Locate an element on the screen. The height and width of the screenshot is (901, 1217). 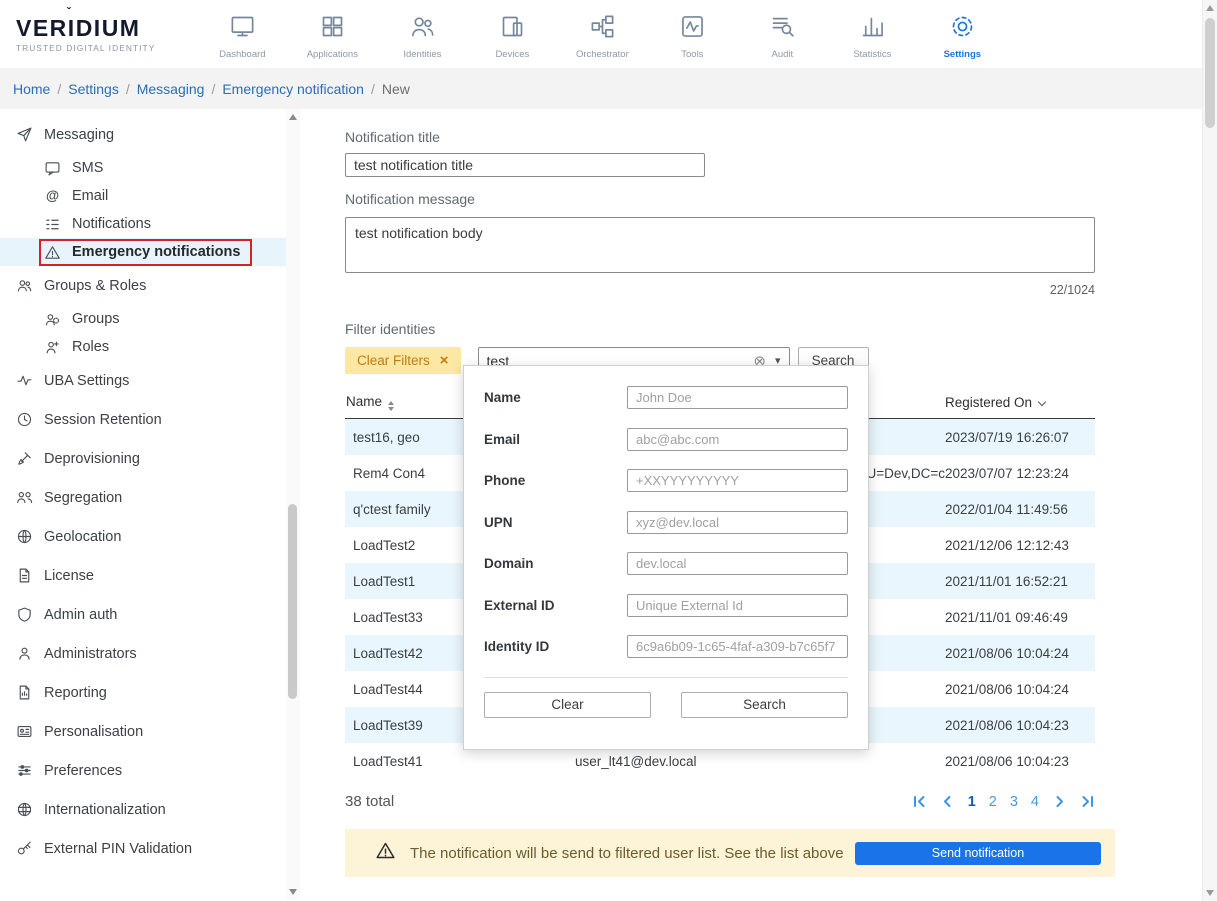
breadcrumb-messaging: Messaging is located at coordinates (171, 89).